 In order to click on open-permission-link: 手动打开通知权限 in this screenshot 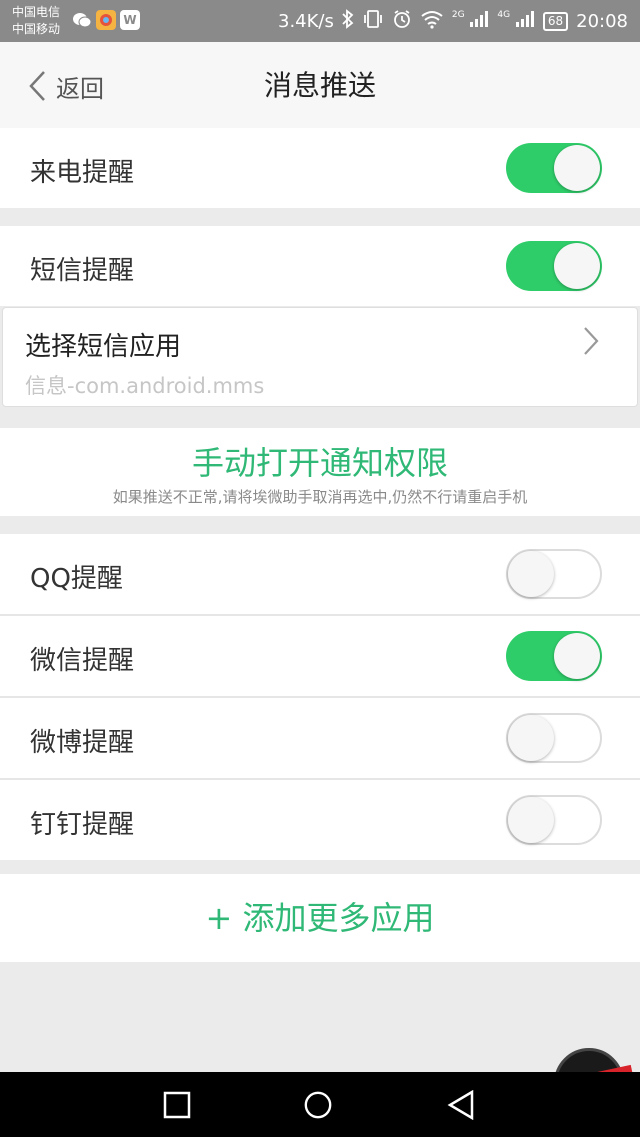, I will do `click(320, 461)`.